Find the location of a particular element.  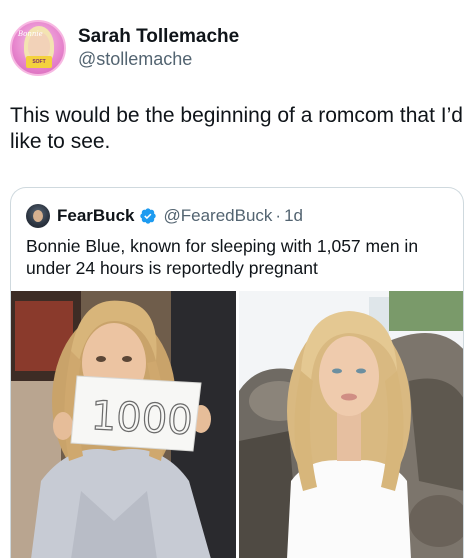

author-avatar: Bonnie SOFT is located at coordinates (38, 48).